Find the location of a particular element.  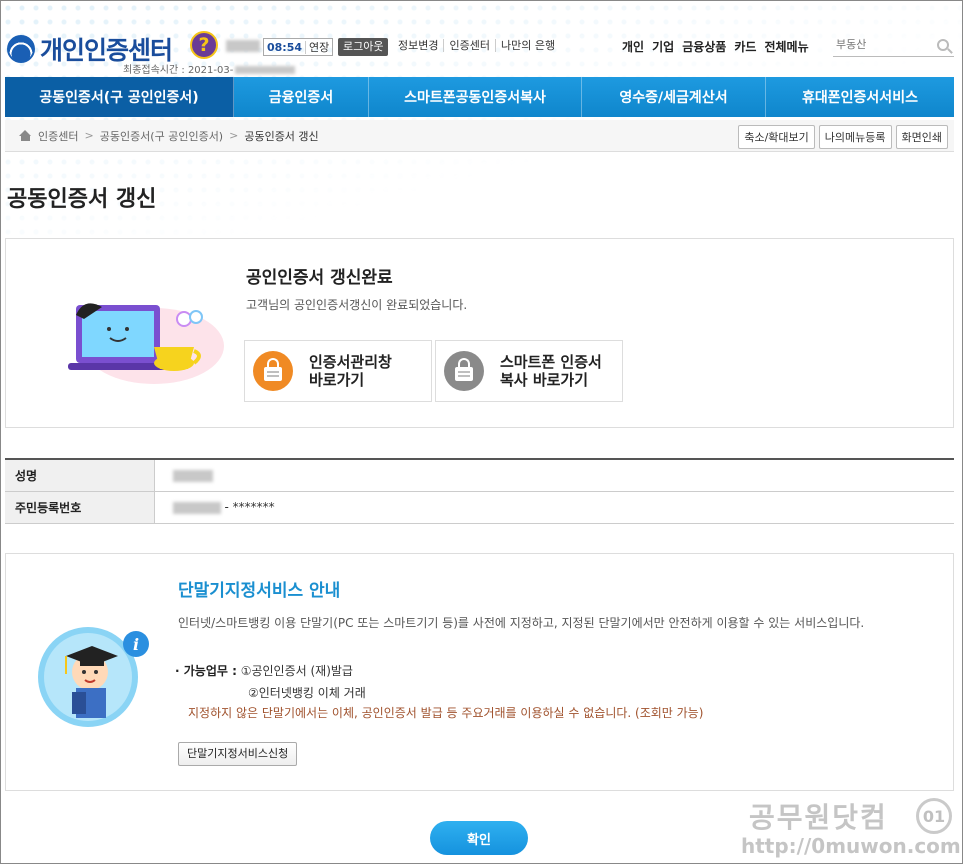

gnb-card: 카드 is located at coordinates (745, 46).